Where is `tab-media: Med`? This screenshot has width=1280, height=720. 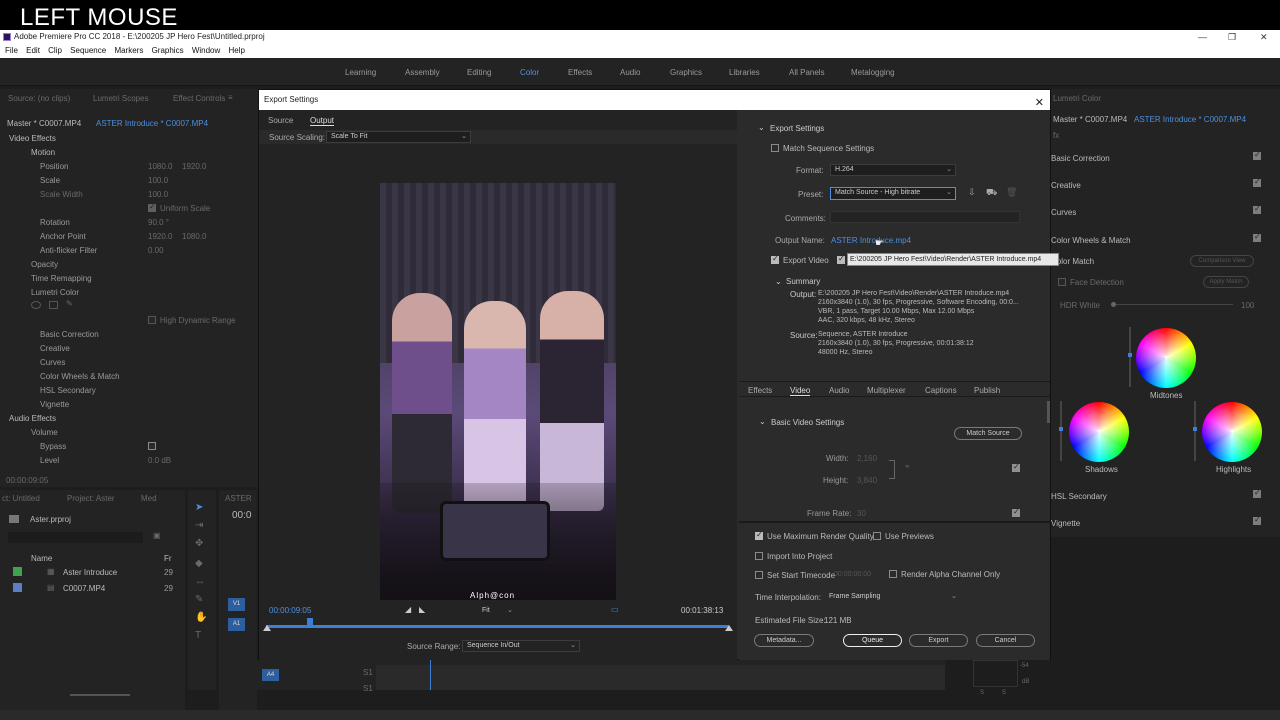
tab-media: Med is located at coordinates (149, 498).